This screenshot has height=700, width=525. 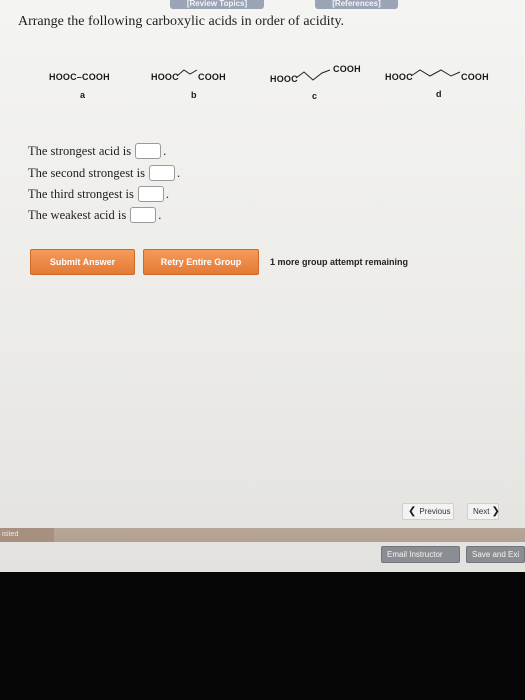 I want to click on answer-row-strongest: The strongest acid is ., so click(x=97, y=151).